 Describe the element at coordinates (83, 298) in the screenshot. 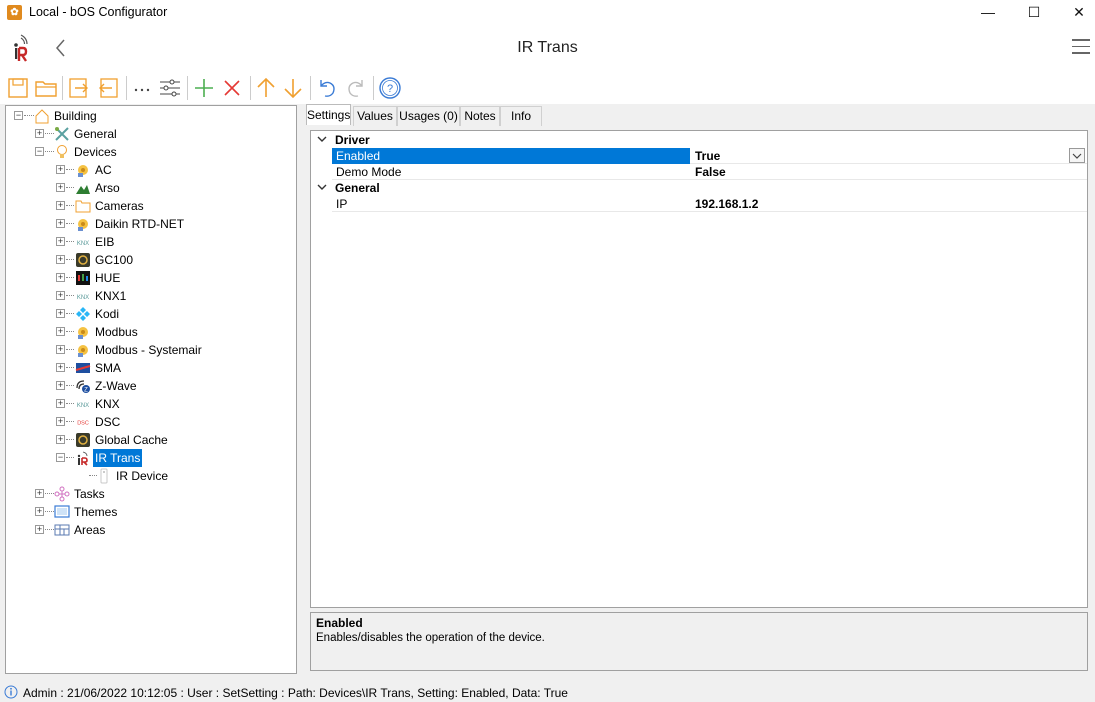

I see `knx-icon: KNX` at that location.